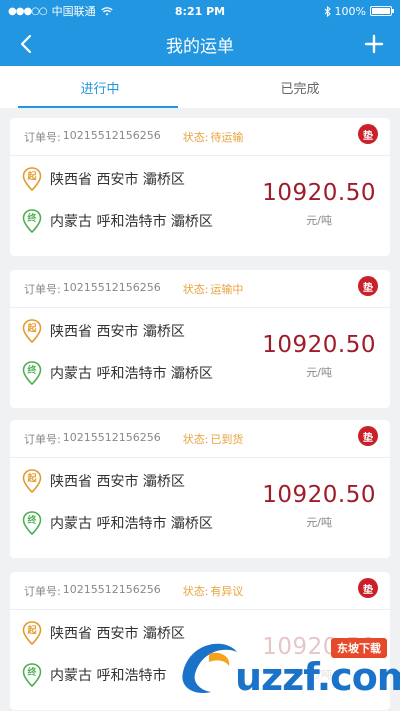 The image size is (400, 711). I want to click on order-header: 订单号: 10215512156256 状态: 已到货 垫, so click(200, 439).